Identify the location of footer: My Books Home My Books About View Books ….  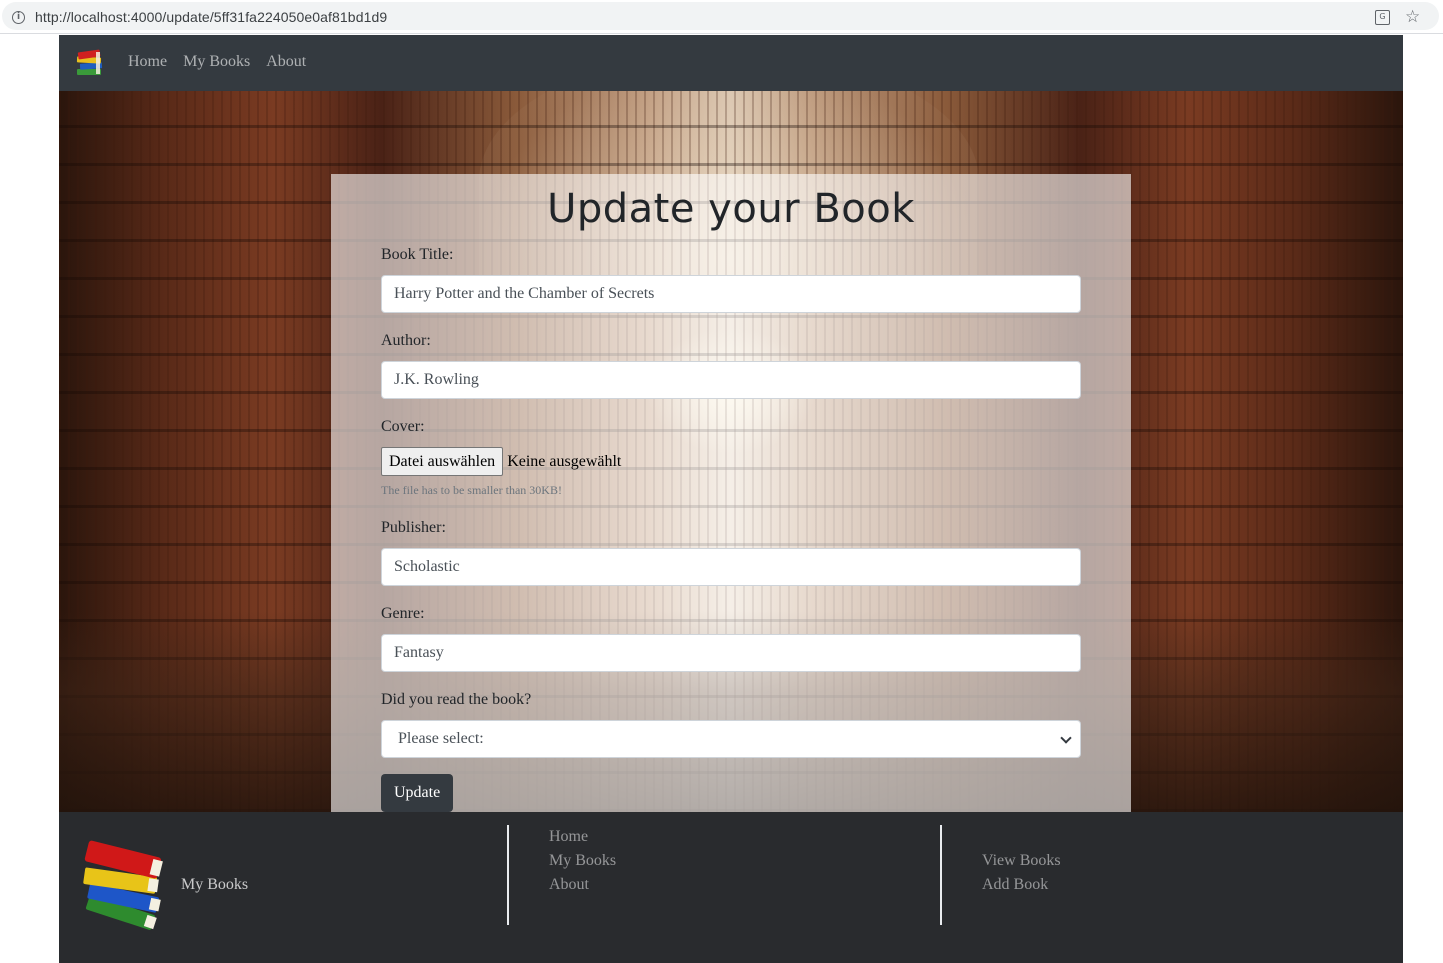
(731, 887).